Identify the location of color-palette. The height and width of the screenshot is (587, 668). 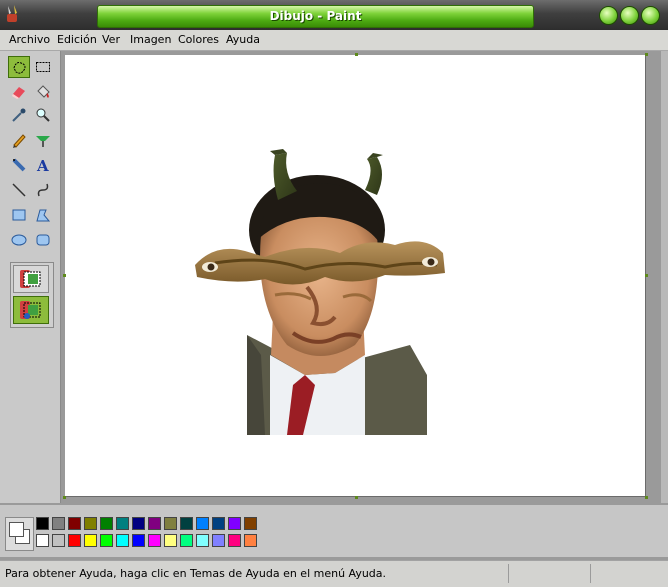
(334, 531).